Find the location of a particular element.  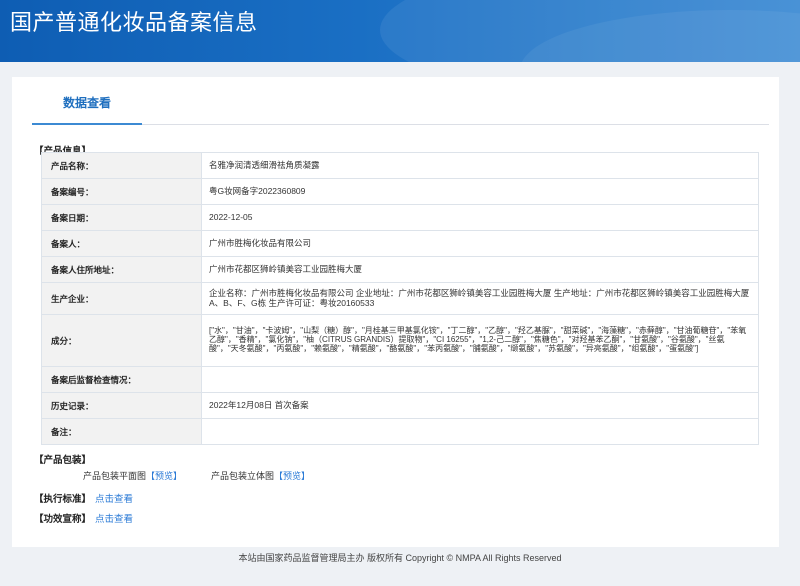

row-key: 成分： is located at coordinates (121, 340).